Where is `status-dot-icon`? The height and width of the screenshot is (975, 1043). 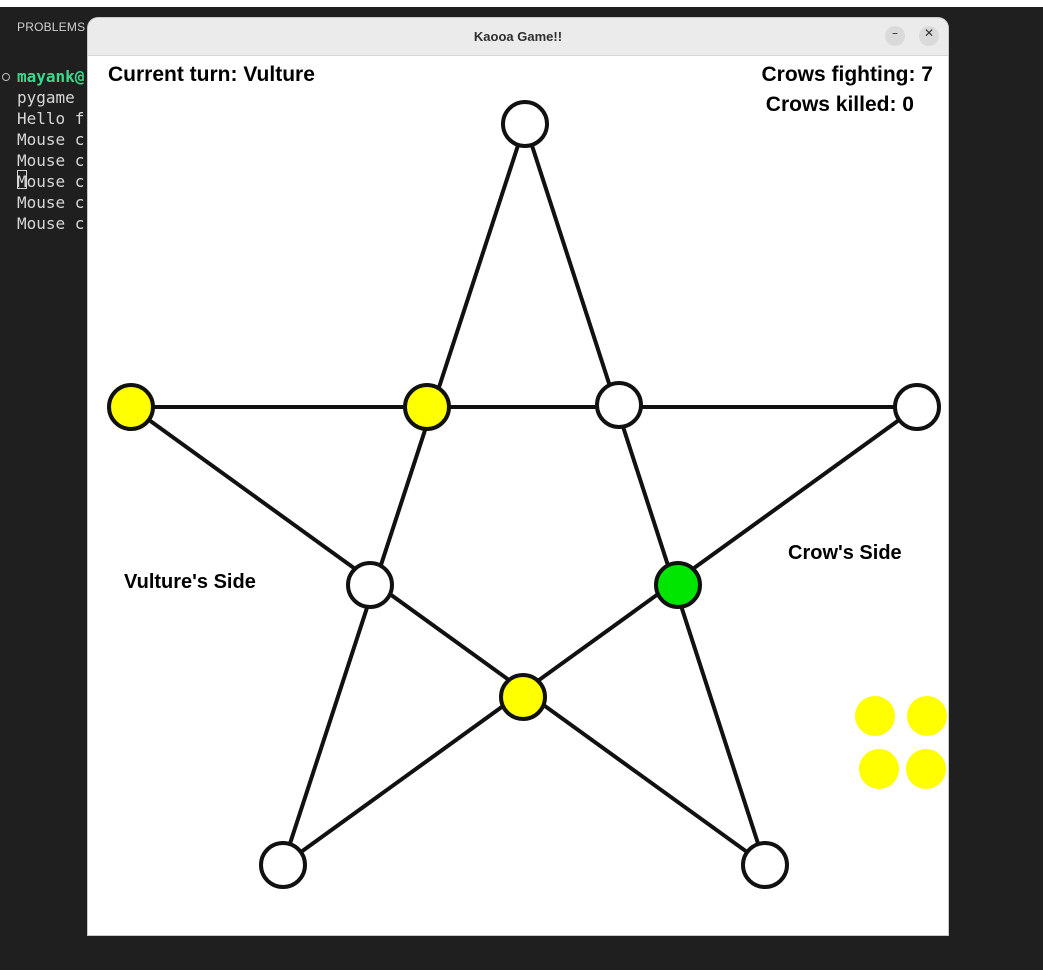 status-dot-icon is located at coordinates (6, 77).